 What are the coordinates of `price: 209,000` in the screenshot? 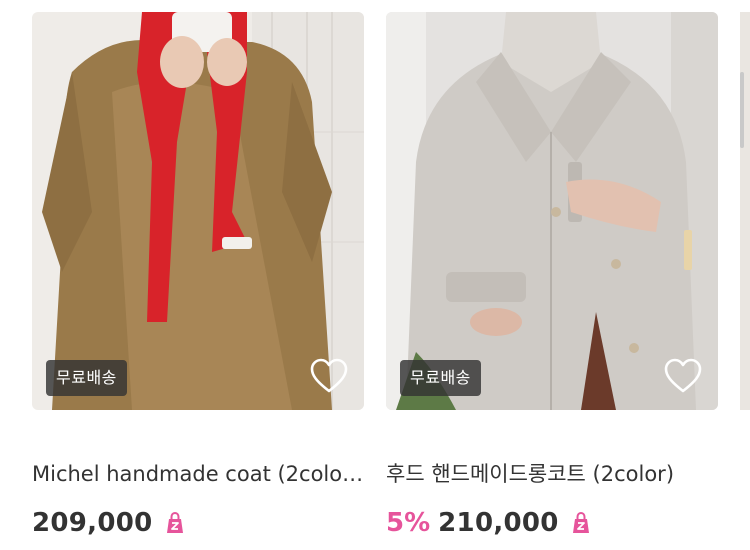 It's located at (92, 523).